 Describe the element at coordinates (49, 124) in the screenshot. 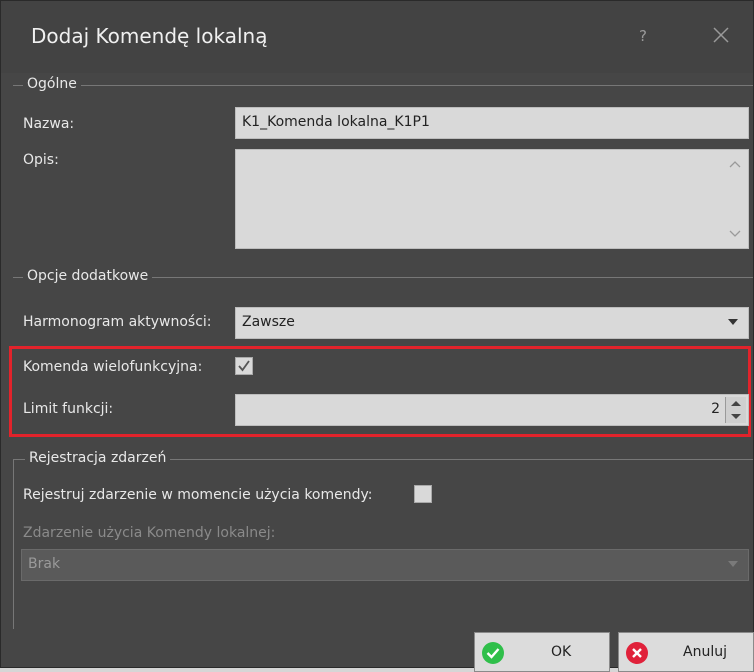

I see `name-label: Nazwa:` at that location.